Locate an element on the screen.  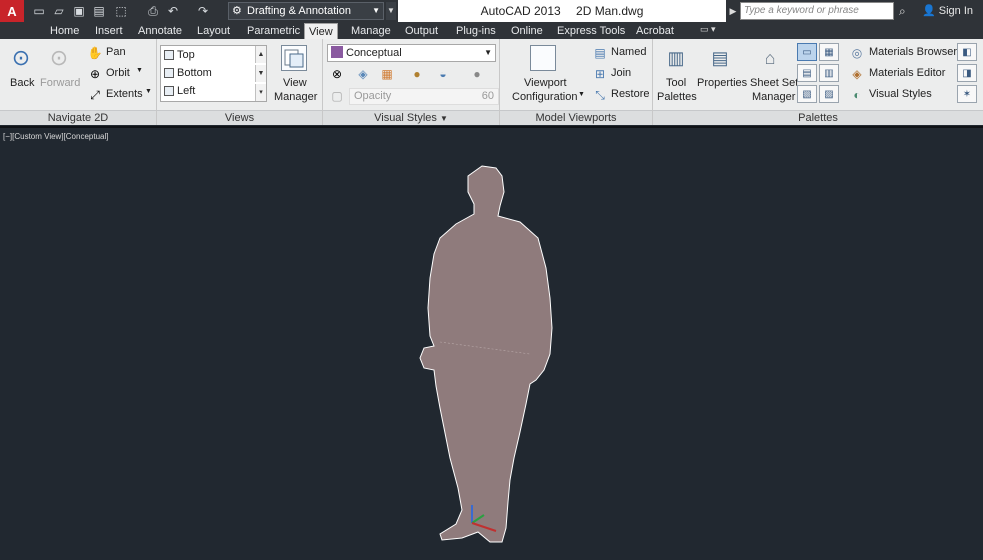
panel-title: Views is located at coordinates (239, 117).